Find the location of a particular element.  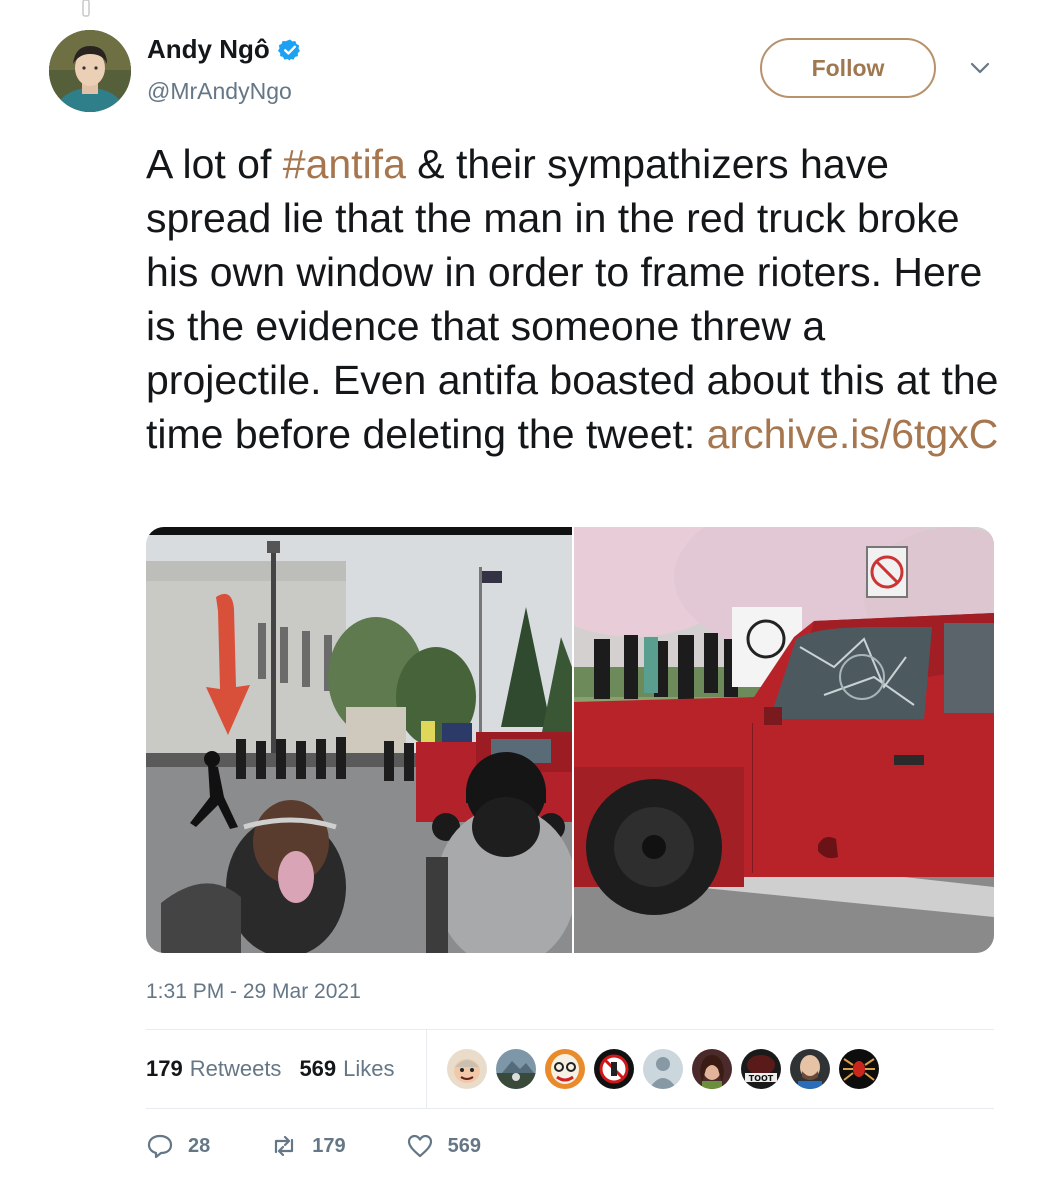

media-image-red-truck is located at coordinates (784, 740).